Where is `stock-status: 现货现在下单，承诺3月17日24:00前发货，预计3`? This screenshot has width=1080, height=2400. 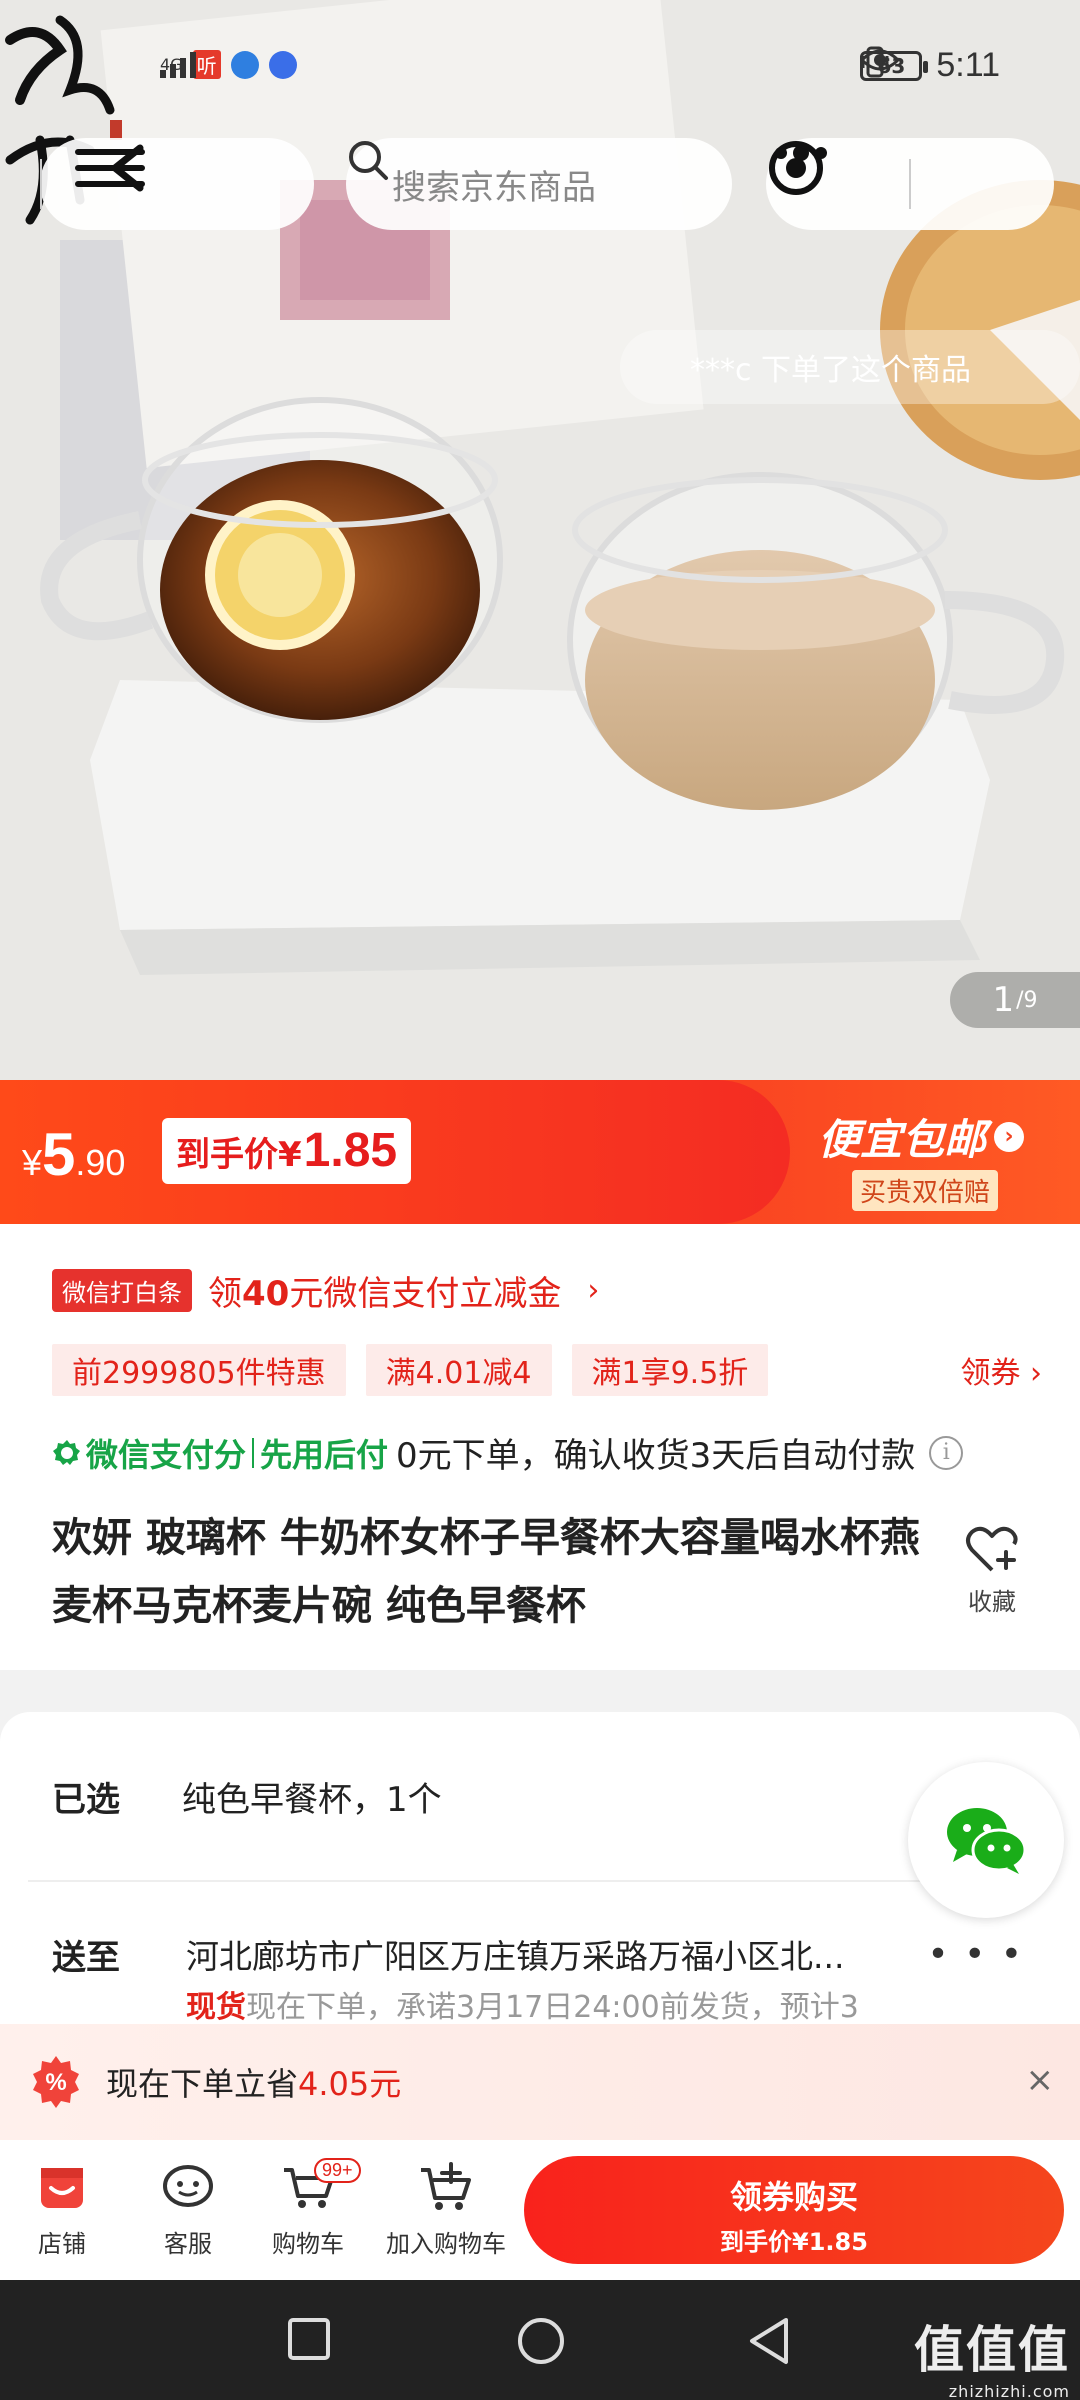
stock-status: 现货现在下单，承诺3月17日24:00前发货，预计3 is located at coordinates (522, 2004).